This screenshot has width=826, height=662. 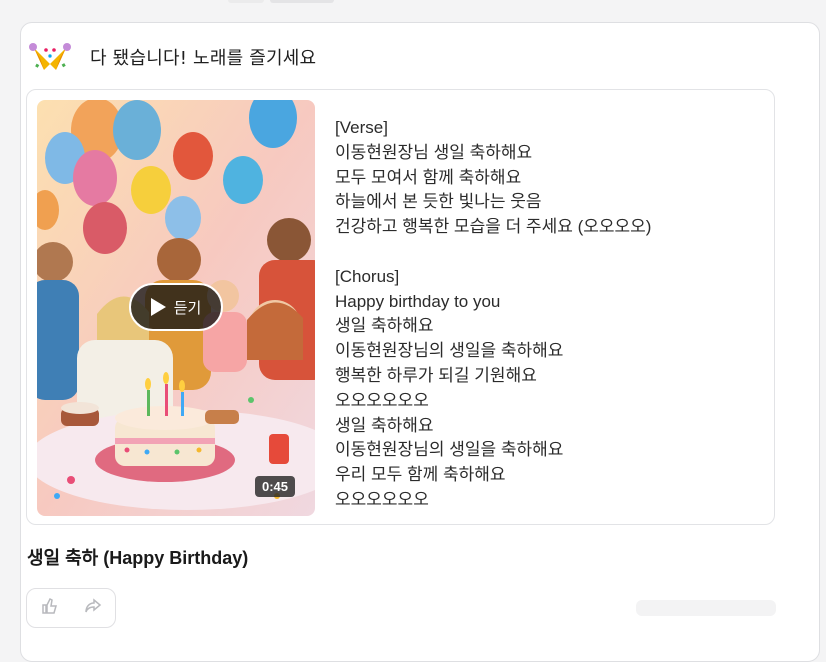 I want to click on lyric-line: [Verse], so click(x=361, y=127).